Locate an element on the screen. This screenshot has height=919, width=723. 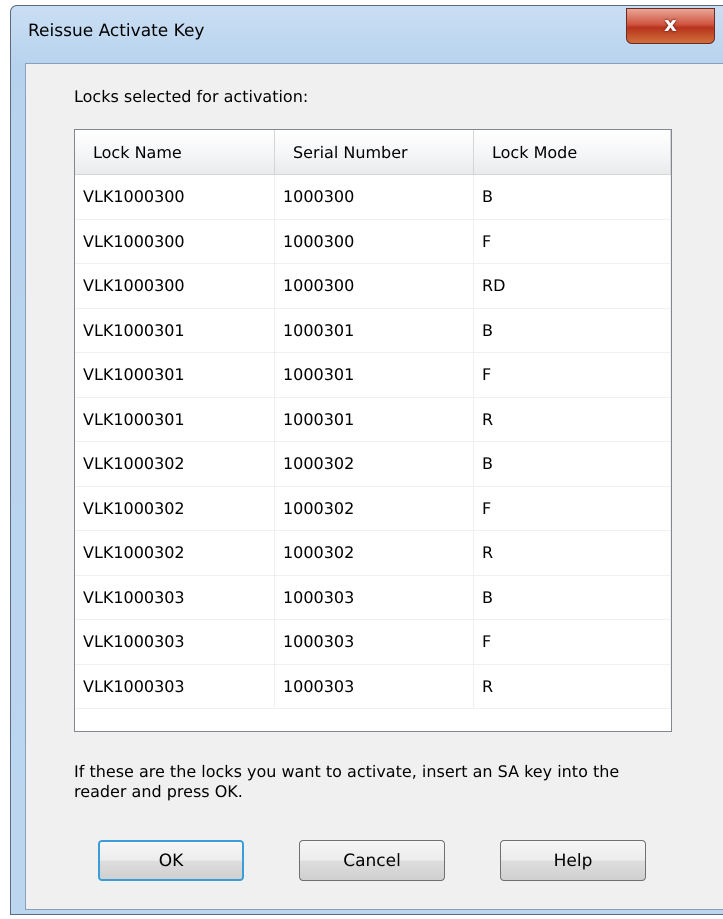
close-button: x is located at coordinates (670, 26).